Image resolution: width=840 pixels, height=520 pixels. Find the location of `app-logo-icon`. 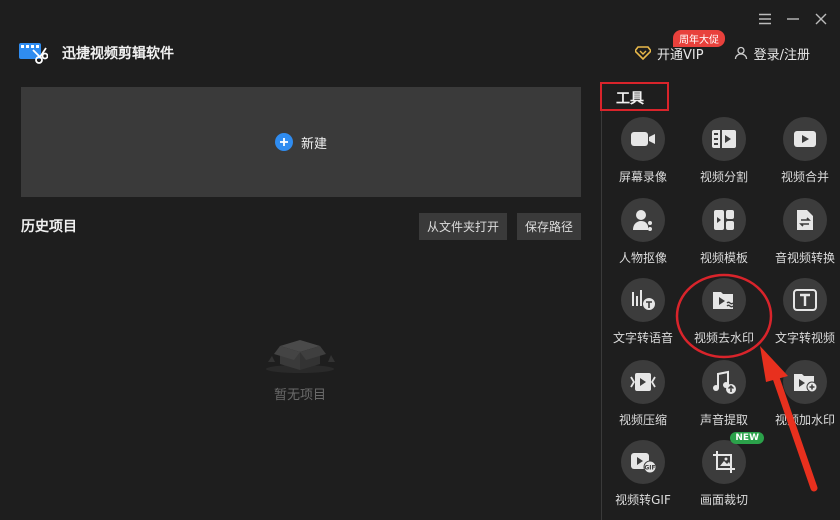

app-logo-icon is located at coordinates (33, 53).